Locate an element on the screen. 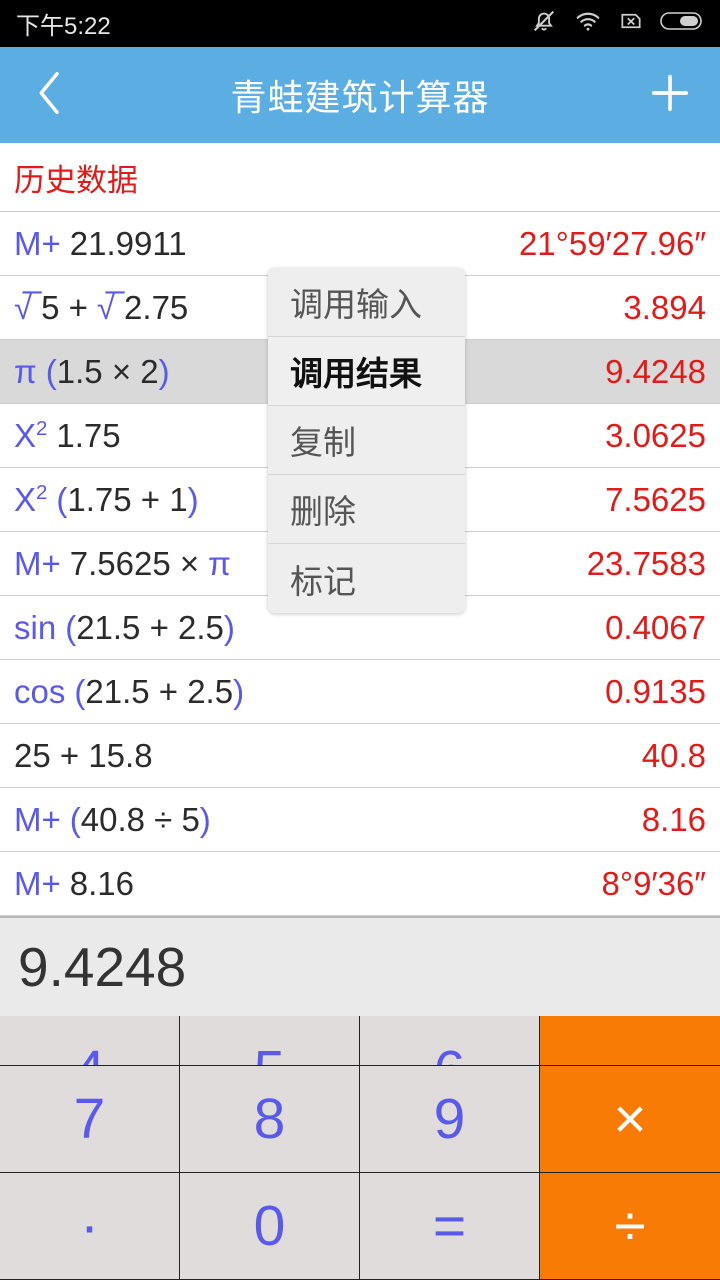 Image resolution: width=720 pixels, height=1280 pixels. history-result: 0.4067 is located at coordinates (655, 627).